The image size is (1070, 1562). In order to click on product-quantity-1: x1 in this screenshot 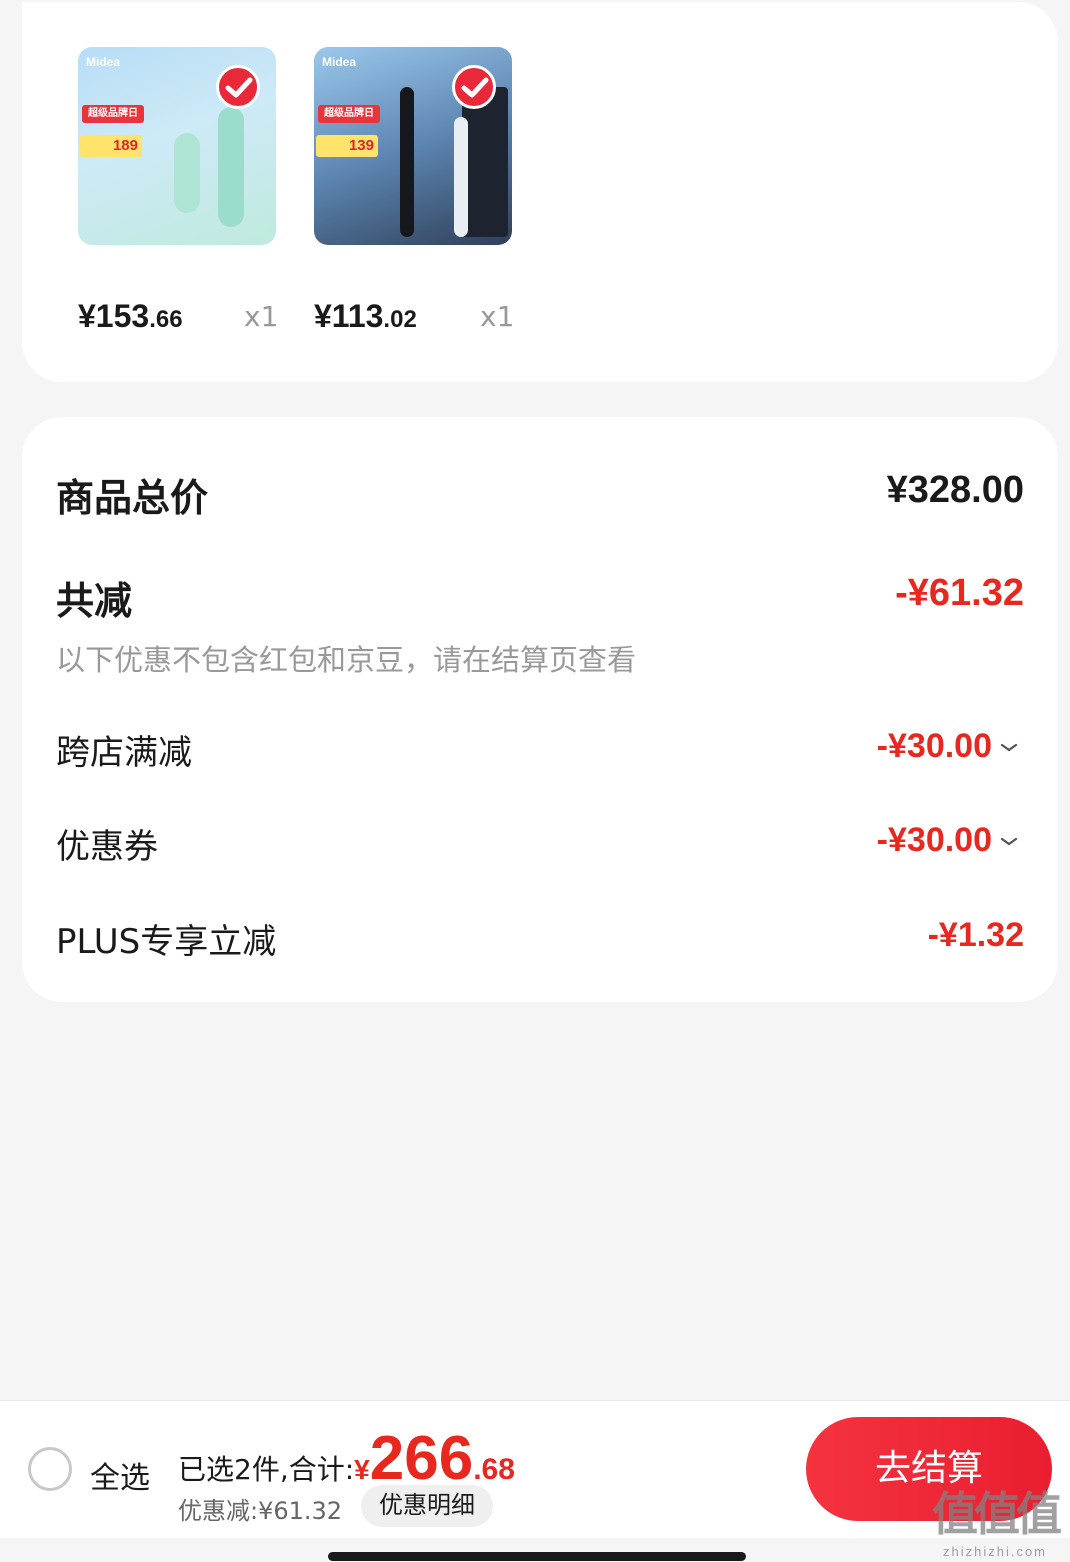, I will do `click(261, 316)`.